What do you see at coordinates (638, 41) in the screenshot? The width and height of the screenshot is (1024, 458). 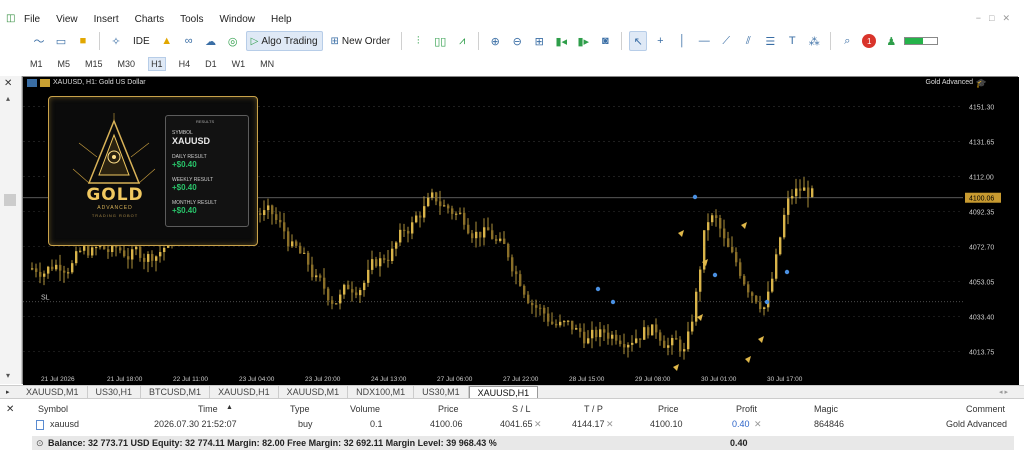 I see `cursor-icon: ↖` at bounding box center [638, 41].